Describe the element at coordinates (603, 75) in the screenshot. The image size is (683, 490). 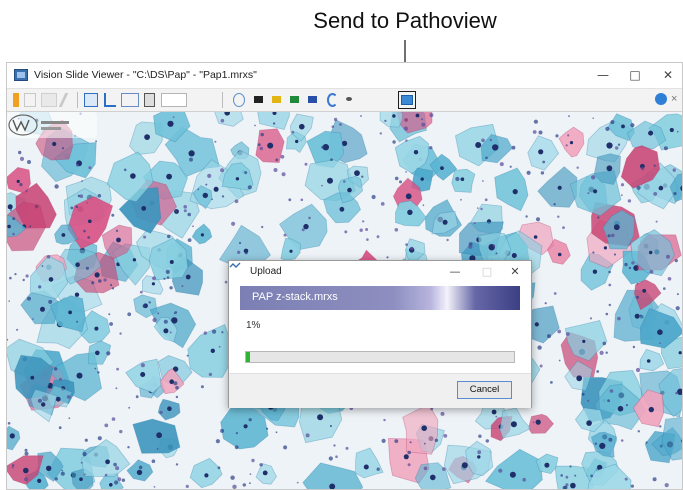
I see `minimize-button: —` at that location.